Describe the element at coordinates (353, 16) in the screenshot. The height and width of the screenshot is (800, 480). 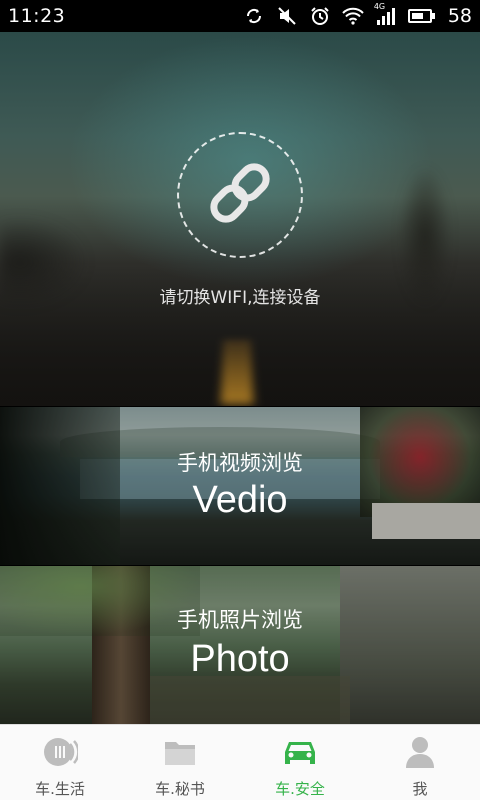
I see `wifi-icon` at that location.